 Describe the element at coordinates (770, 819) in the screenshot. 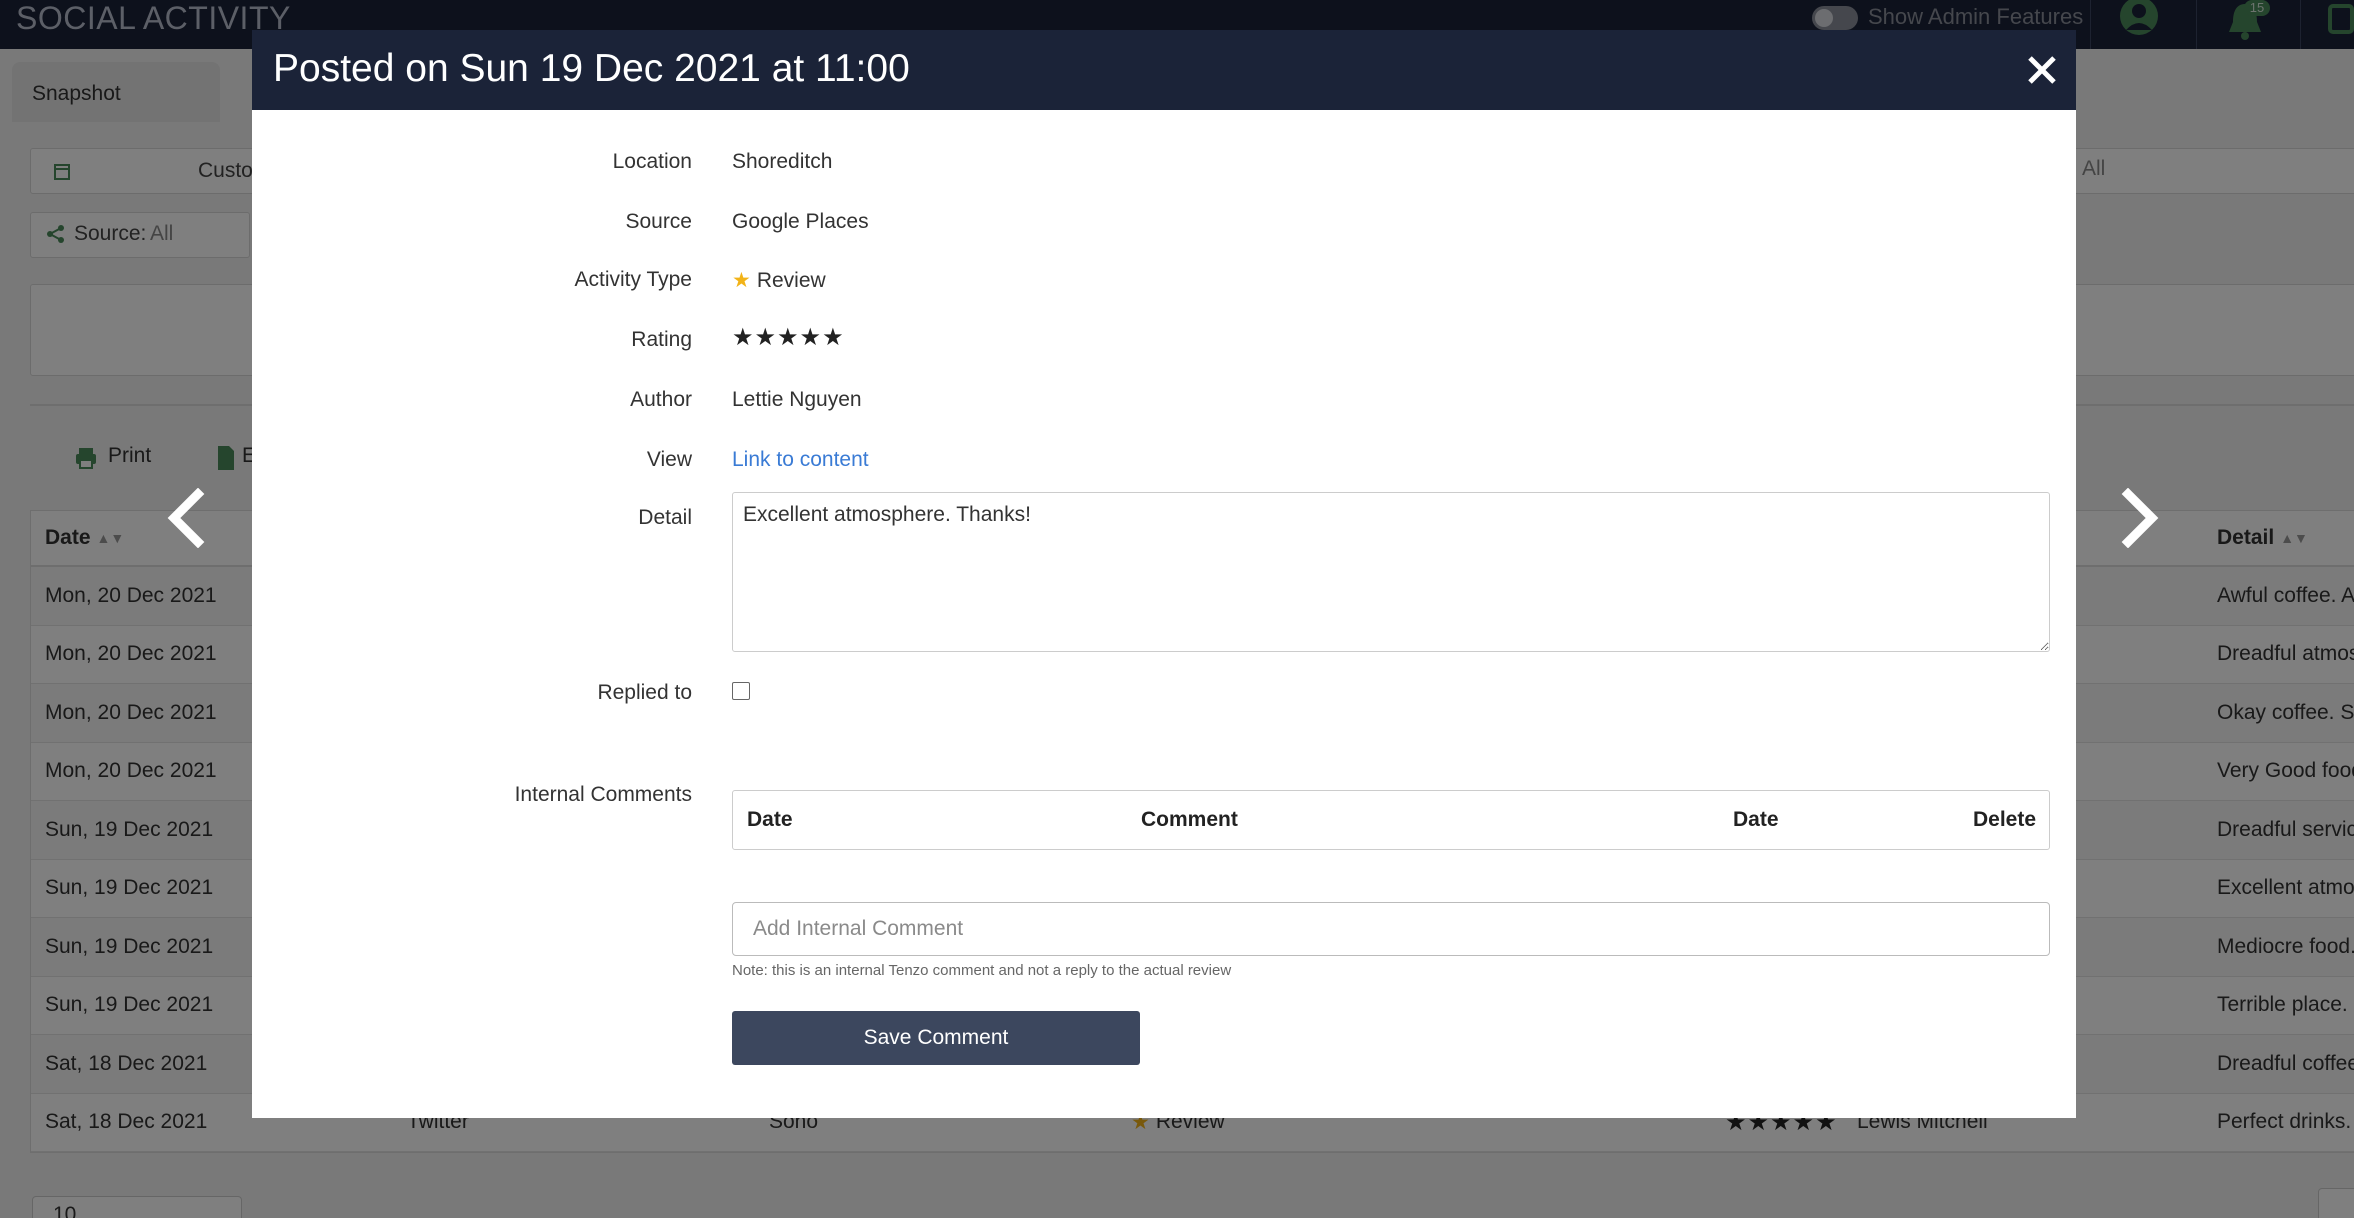

I see `comments-header-date: Date` at that location.